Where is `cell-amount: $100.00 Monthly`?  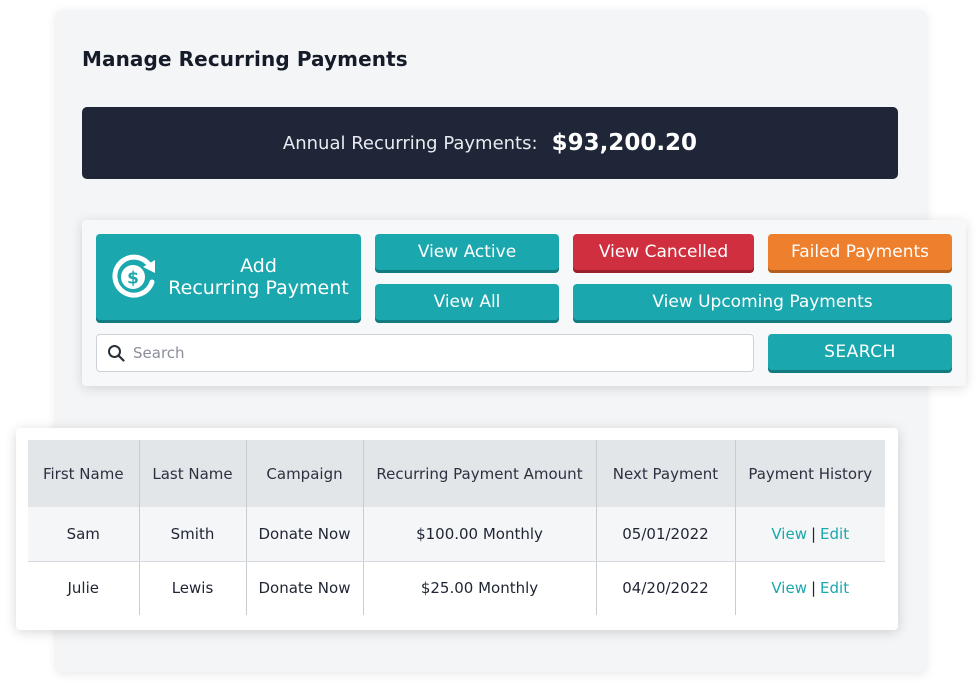 cell-amount: $100.00 Monthly is located at coordinates (480, 534).